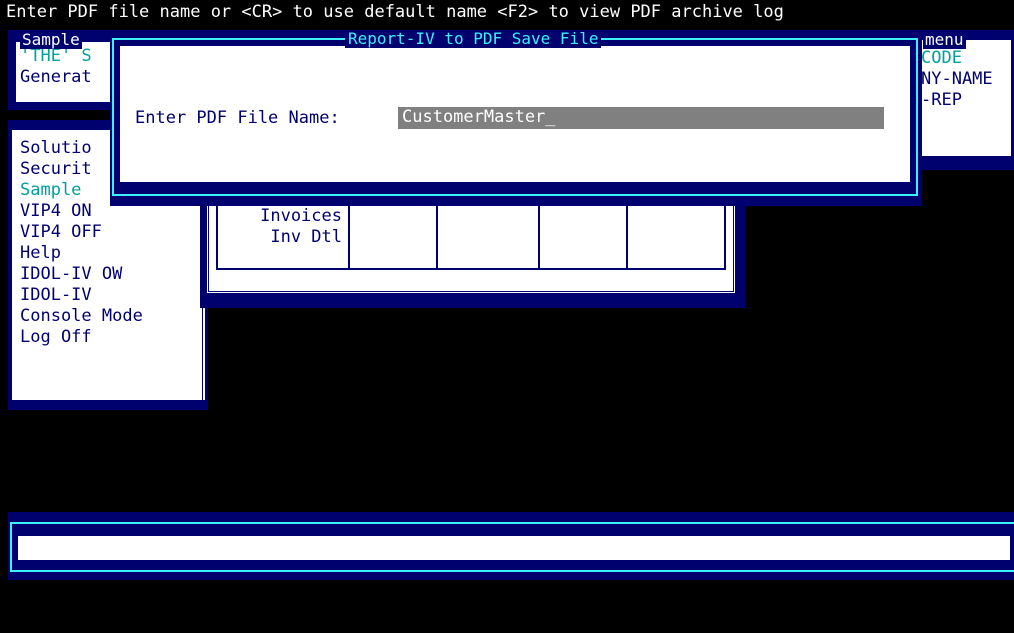 The image size is (1014, 633). What do you see at coordinates (957, 79) in the screenshot?
I see `menu-line-2: NY-NAME` at bounding box center [957, 79].